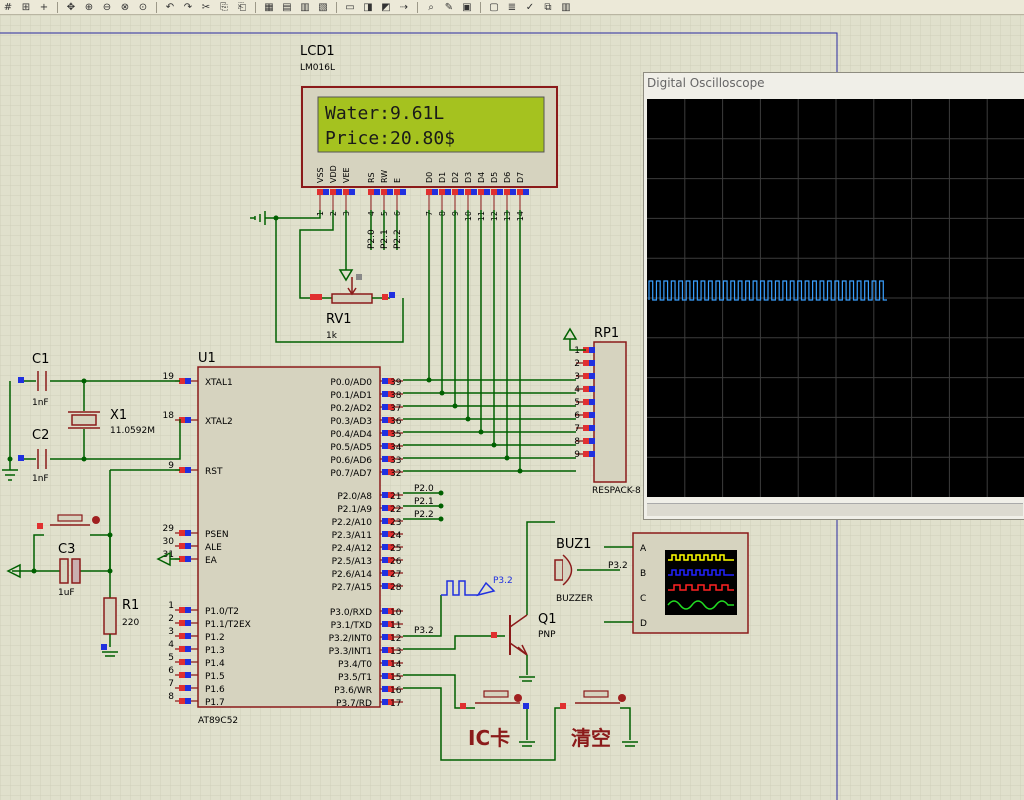 Image resolution: width=1024 pixels, height=800 pixels. Describe the element at coordinates (355, 665) in the screenshot. I see `u1-pin-name: P3.4/T0` at that location.